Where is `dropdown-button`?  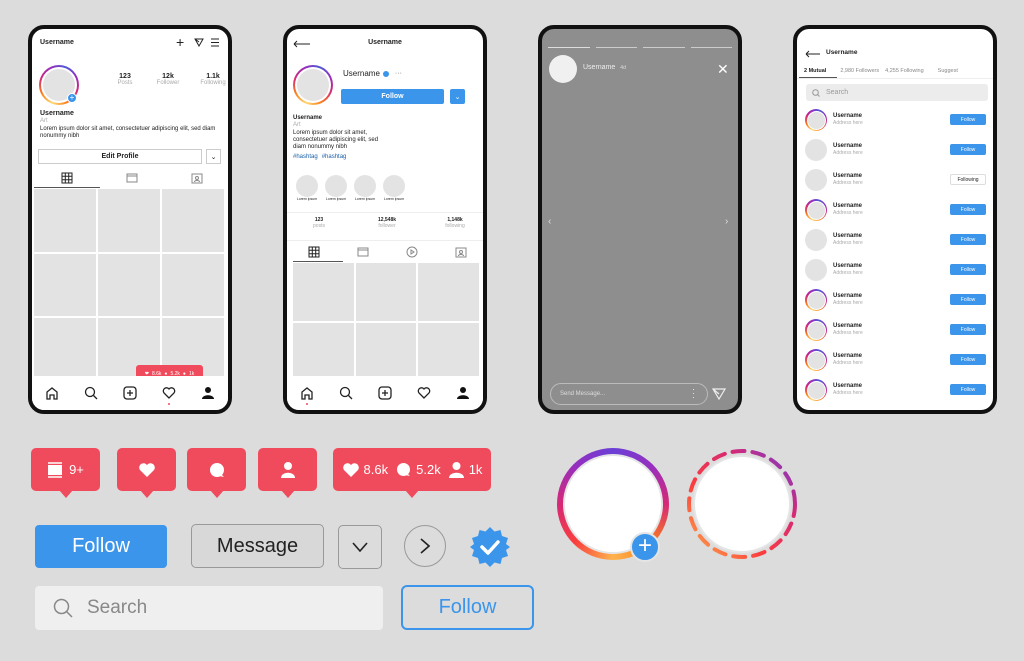 dropdown-button is located at coordinates (360, 547).